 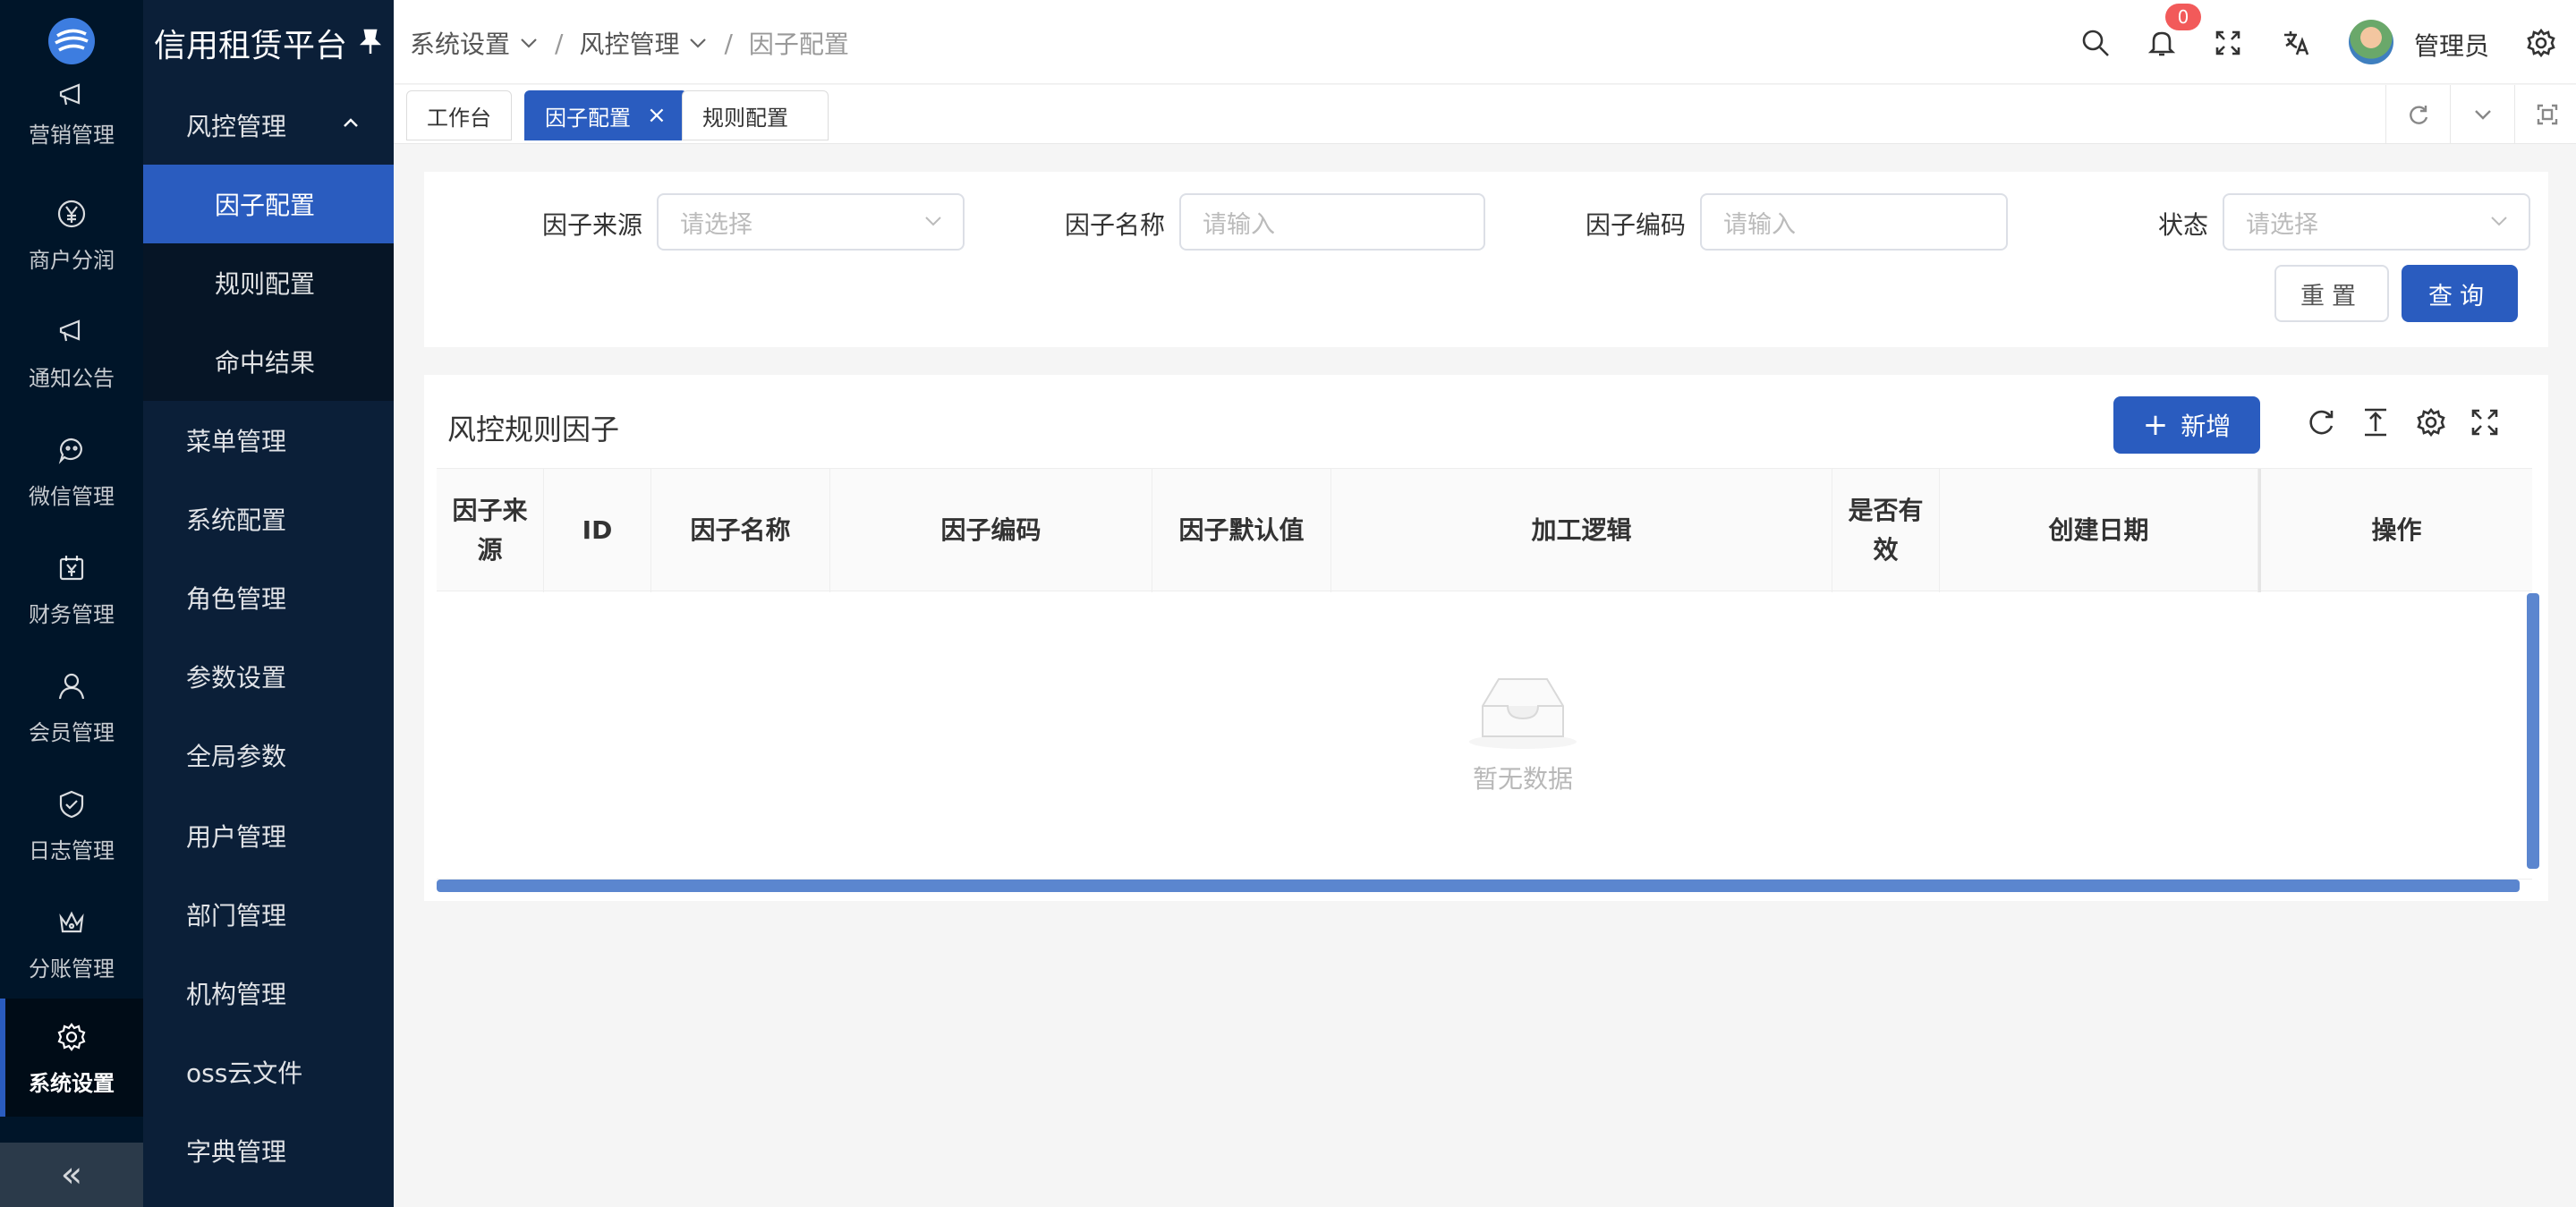 What do you see at coordinates (1523, 713) in the screenshot?
I see `empty-inbox-icon` at bounding box center [1523, 713].